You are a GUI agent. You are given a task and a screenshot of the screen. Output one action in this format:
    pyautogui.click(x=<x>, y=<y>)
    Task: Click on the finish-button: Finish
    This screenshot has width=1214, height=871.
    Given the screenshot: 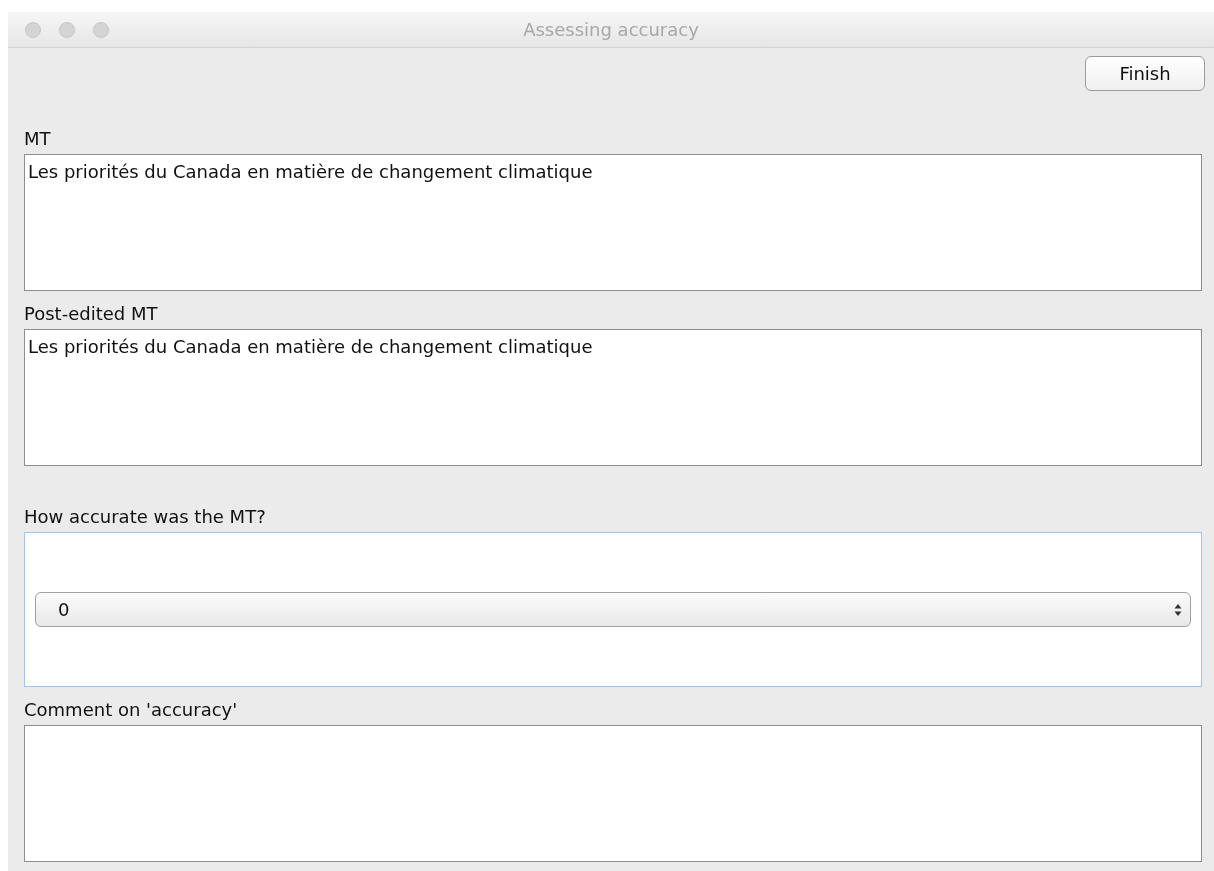 What is the action you would take?
    pyautogui.click(x=1145, y=73)
    